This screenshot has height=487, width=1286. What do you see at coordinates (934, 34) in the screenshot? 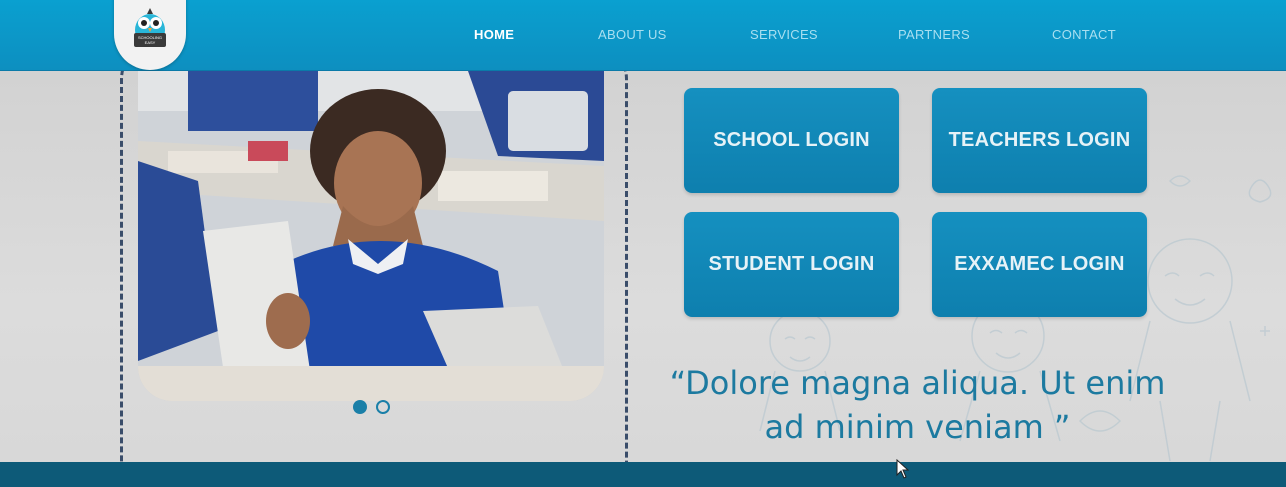
I see `nav-partners: PARTNERS` at bounding box center [934, 34].